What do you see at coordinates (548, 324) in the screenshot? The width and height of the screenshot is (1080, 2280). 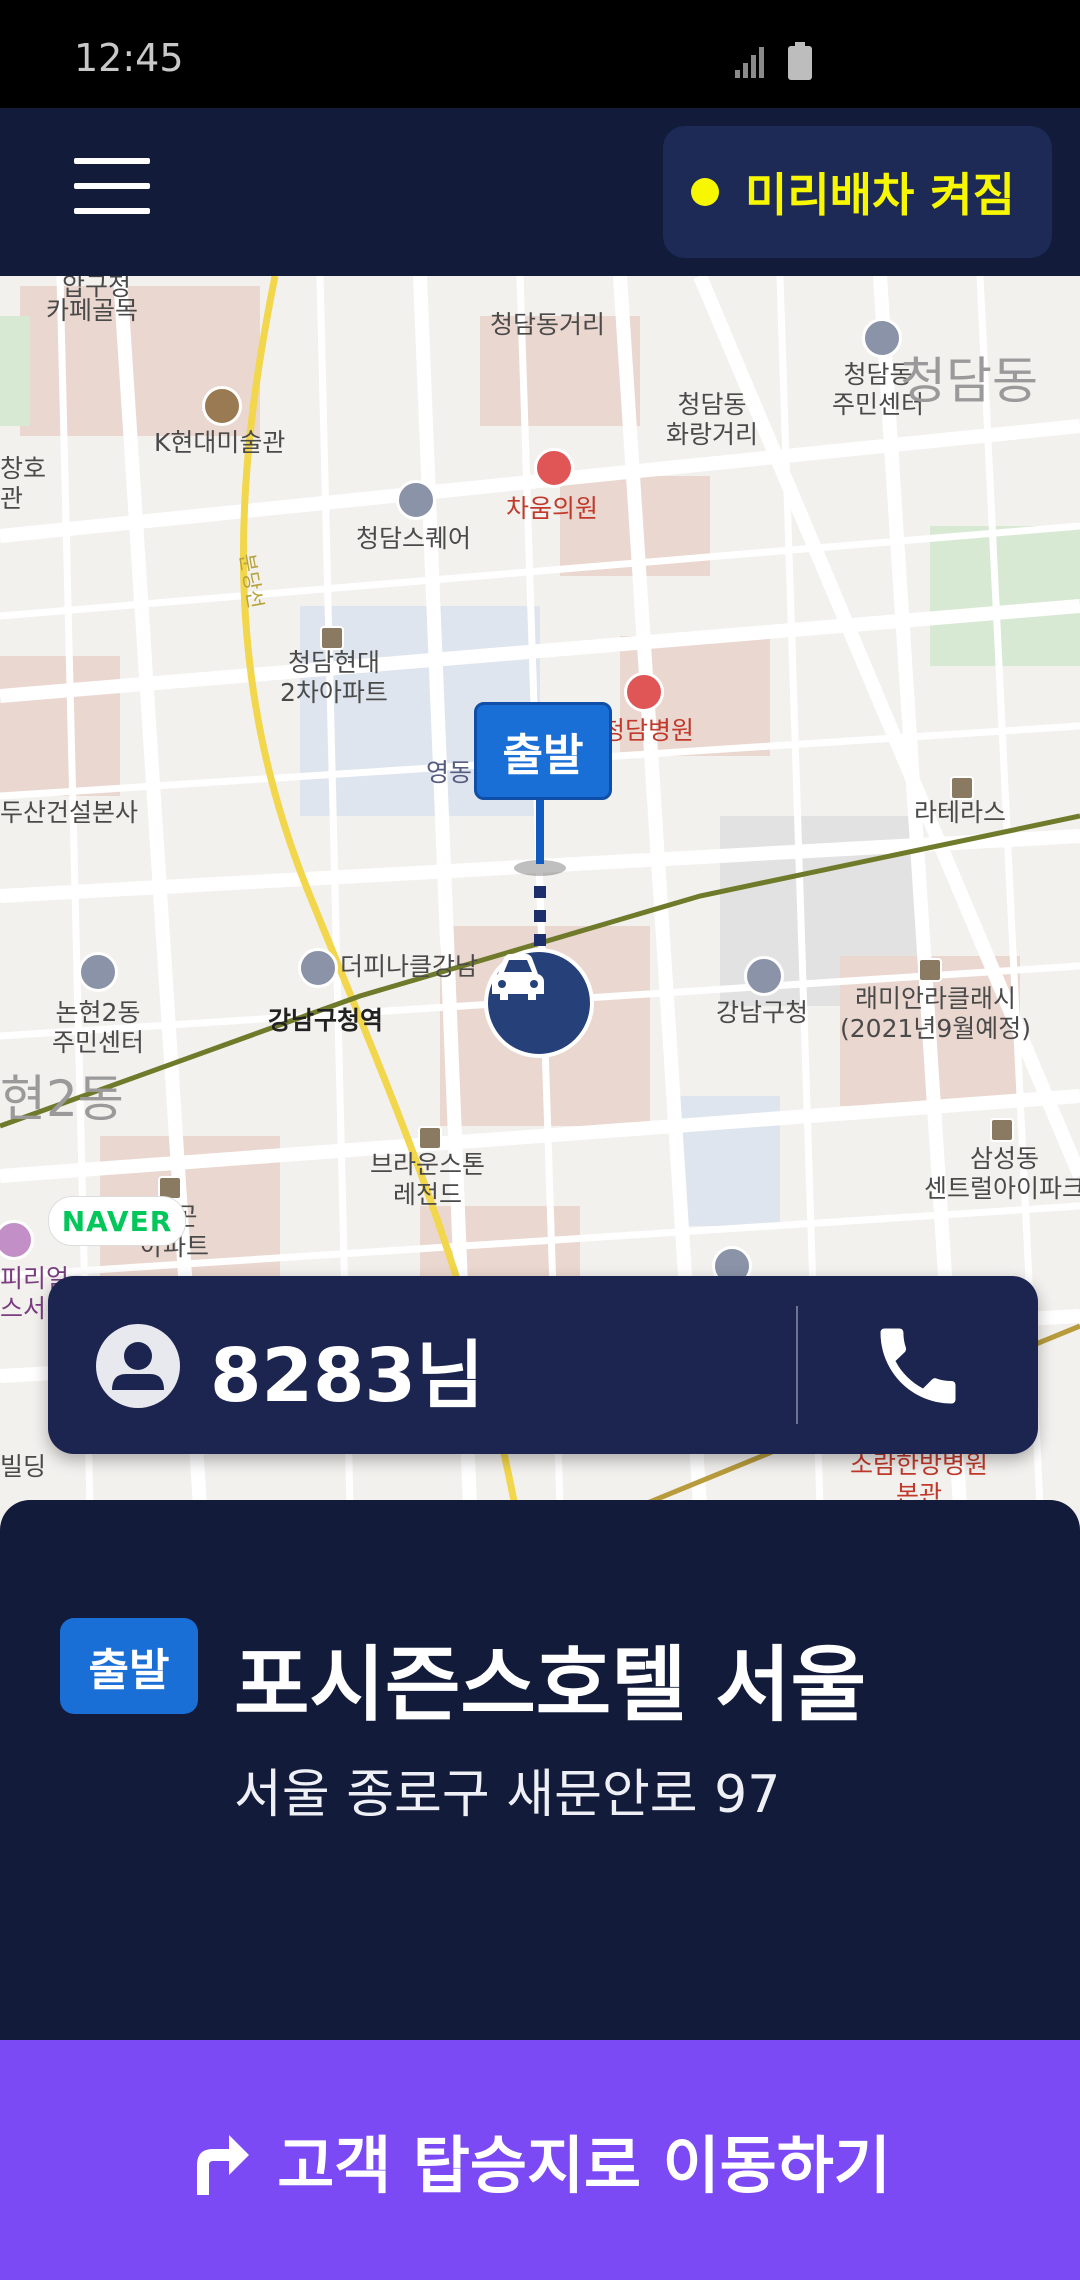 I see `map-label: 청담동거리` at bounding box center [548, 324].